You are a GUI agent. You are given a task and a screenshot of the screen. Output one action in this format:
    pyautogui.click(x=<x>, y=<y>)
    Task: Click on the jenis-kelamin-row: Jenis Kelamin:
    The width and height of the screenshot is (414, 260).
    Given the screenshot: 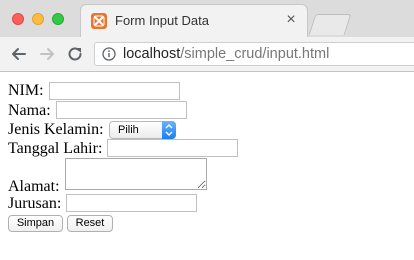 What is the action you would take?
    pyautogui.click(x=56, y=130)
    